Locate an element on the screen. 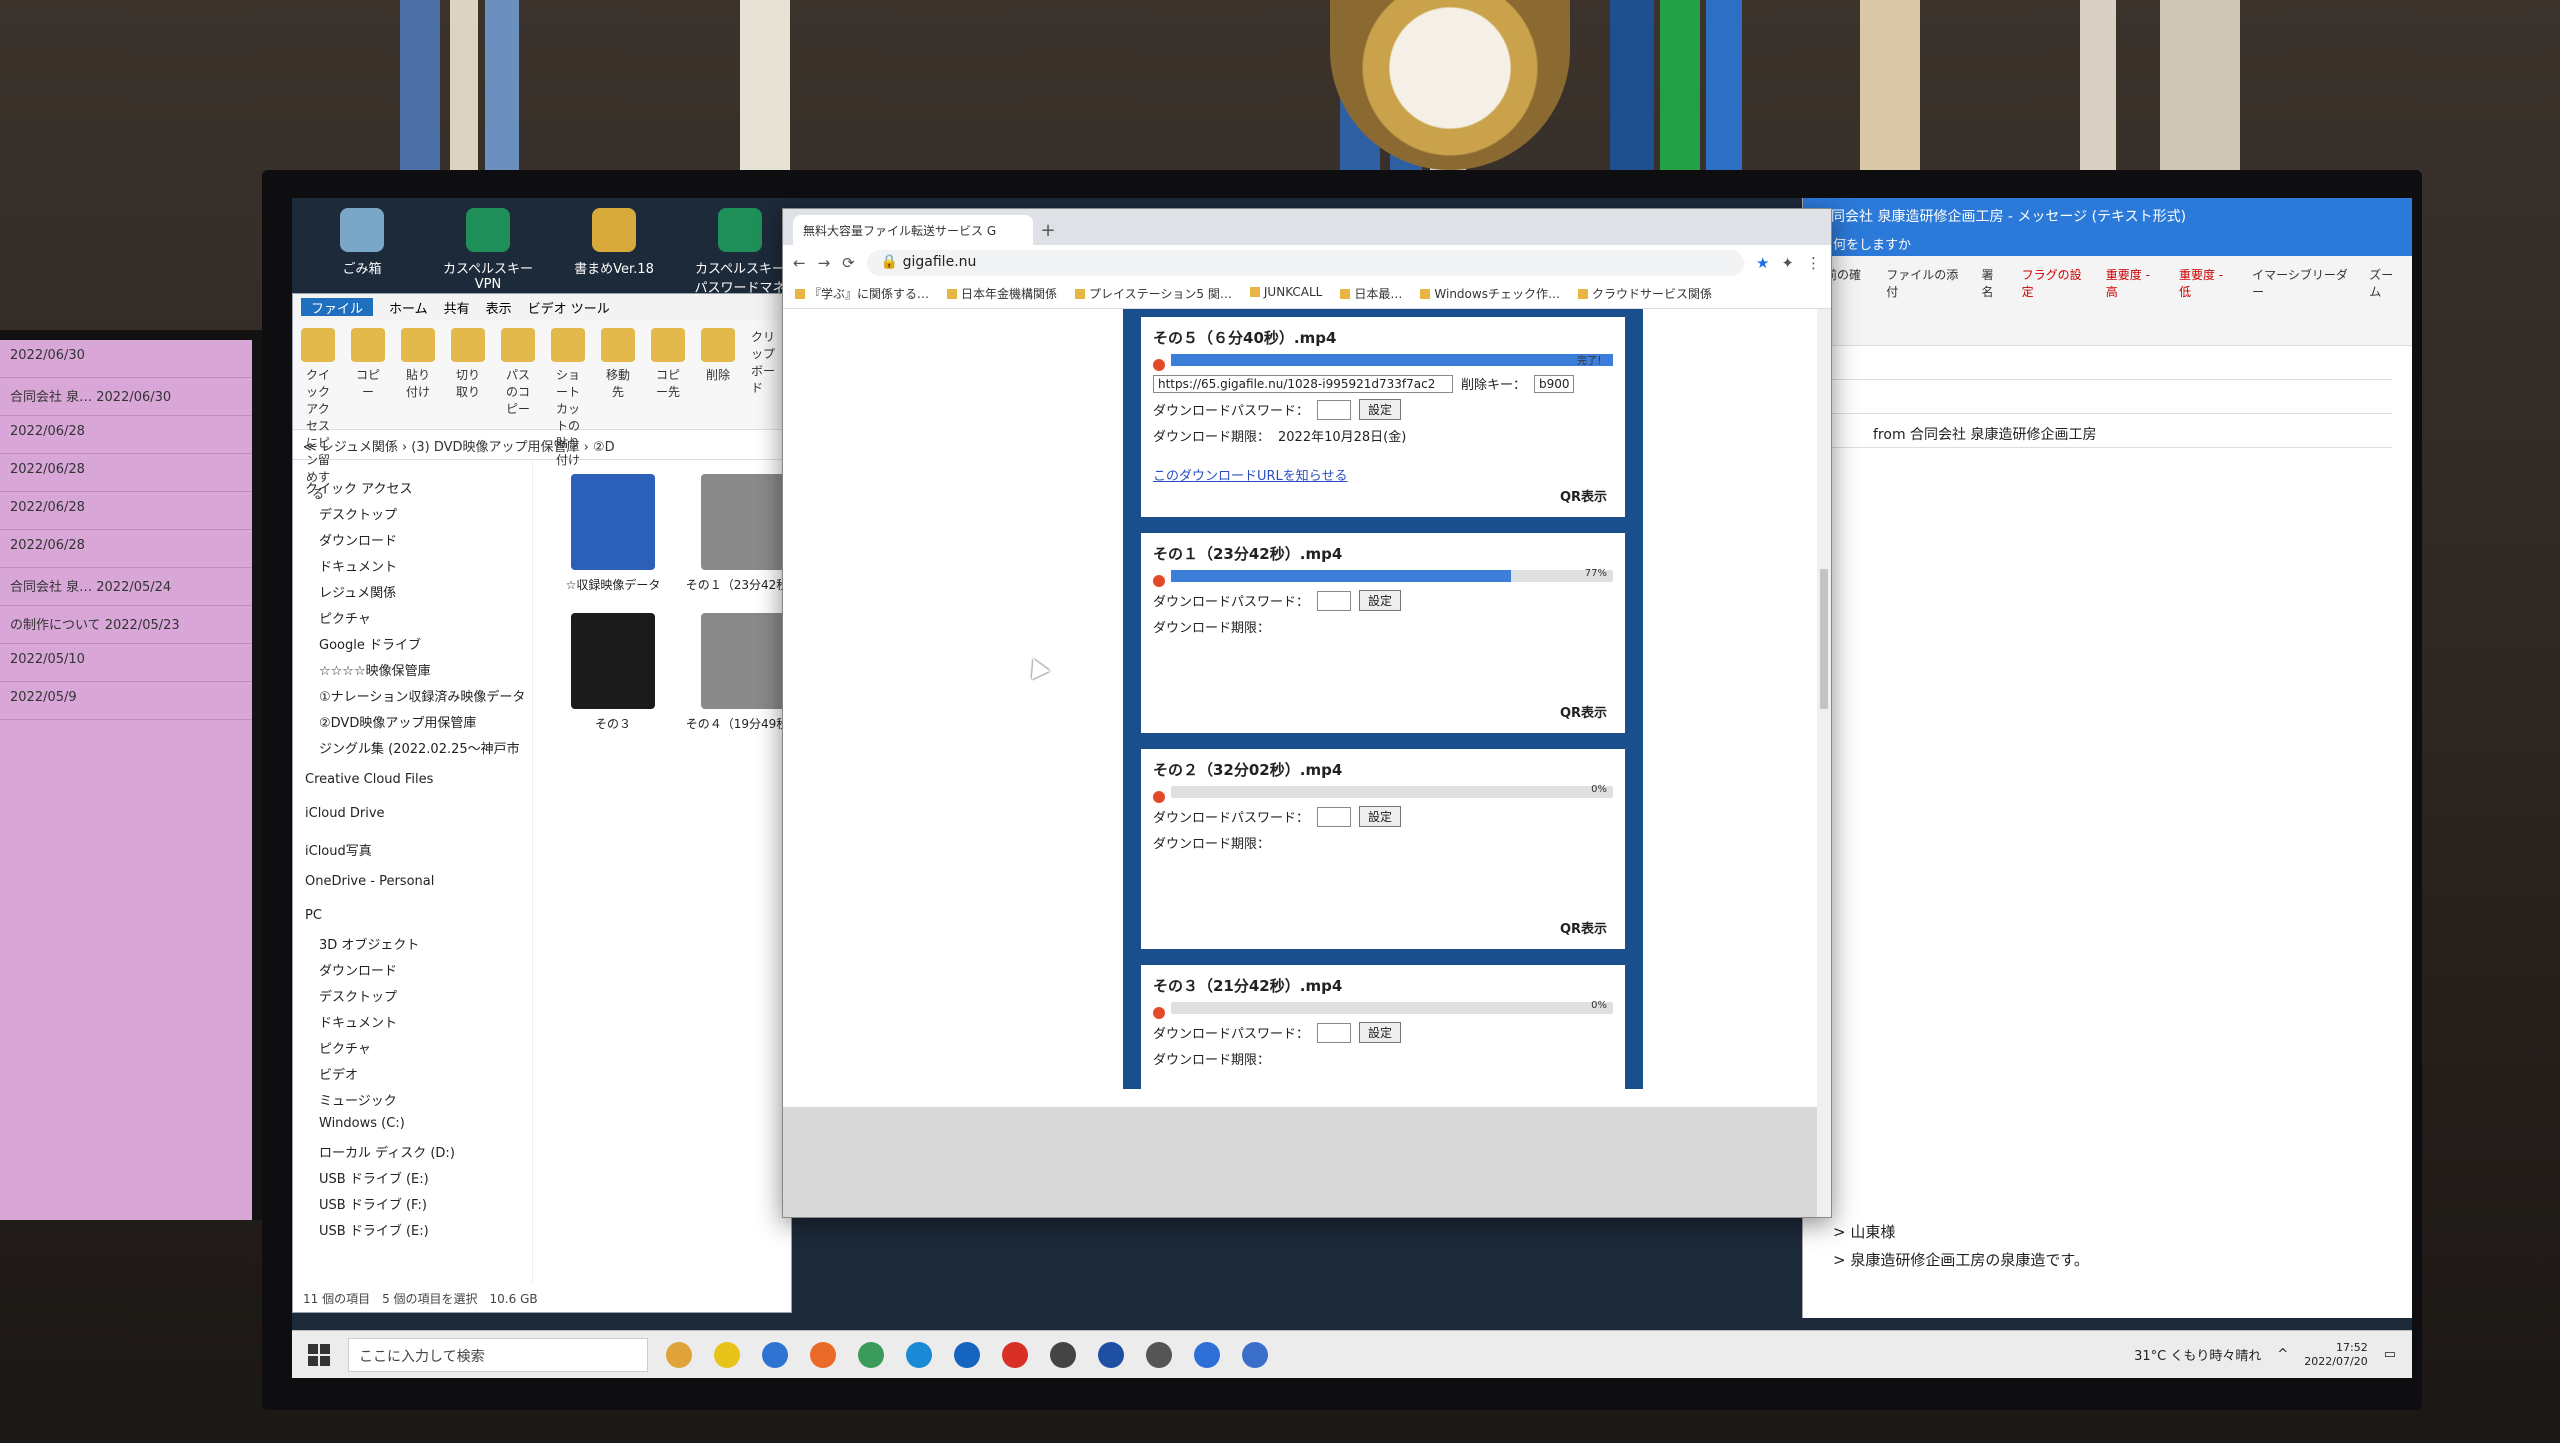  clock: 17:52 2022/07/20 is located at coordinates (2335, 1355).